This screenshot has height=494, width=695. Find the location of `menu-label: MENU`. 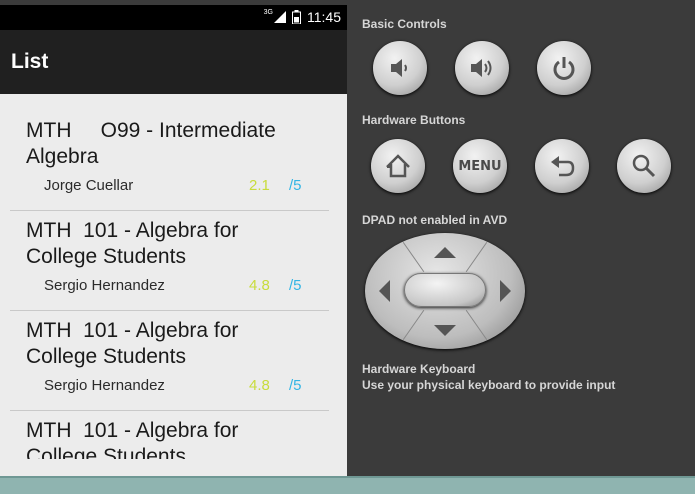

menu-label: MENU is located at coordinates (480, 166).